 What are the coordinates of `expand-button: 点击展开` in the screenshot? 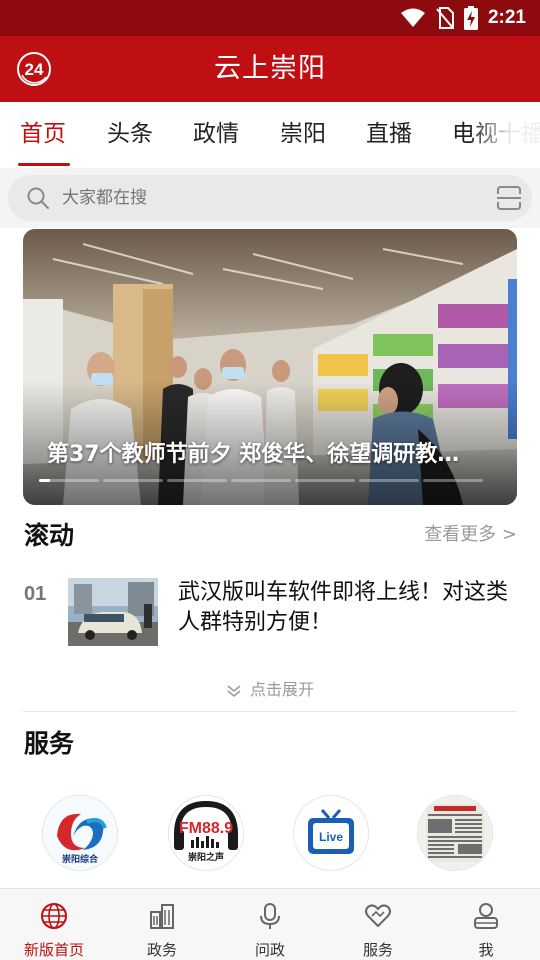 It's located at (270, 688).